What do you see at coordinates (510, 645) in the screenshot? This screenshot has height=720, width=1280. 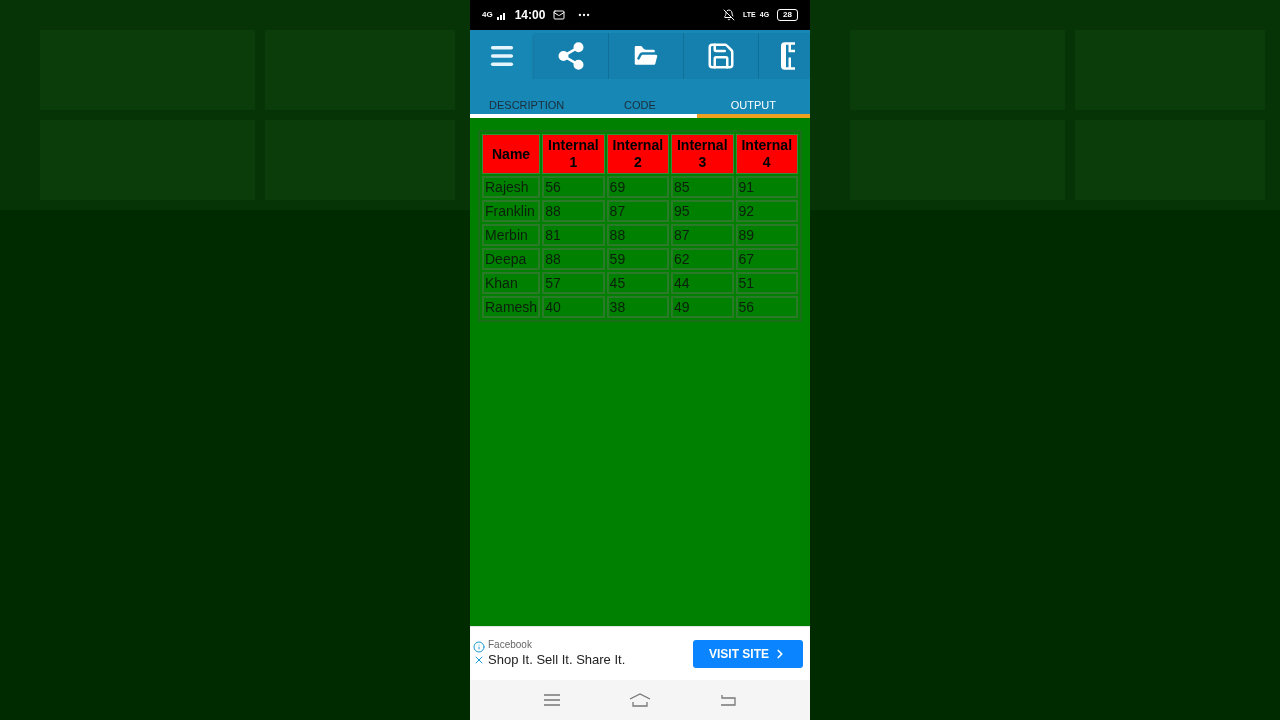 I see `advertiser-name: Facebook` at bounding box center [510, 645].